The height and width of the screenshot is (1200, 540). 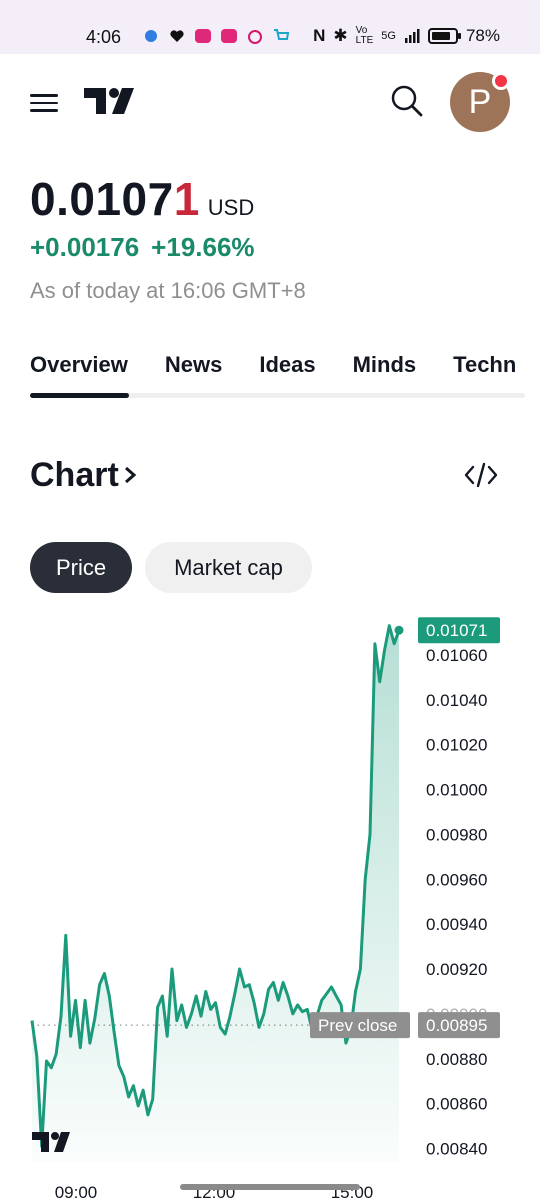 I want to click on search-icon, so click(x=407, y=101).